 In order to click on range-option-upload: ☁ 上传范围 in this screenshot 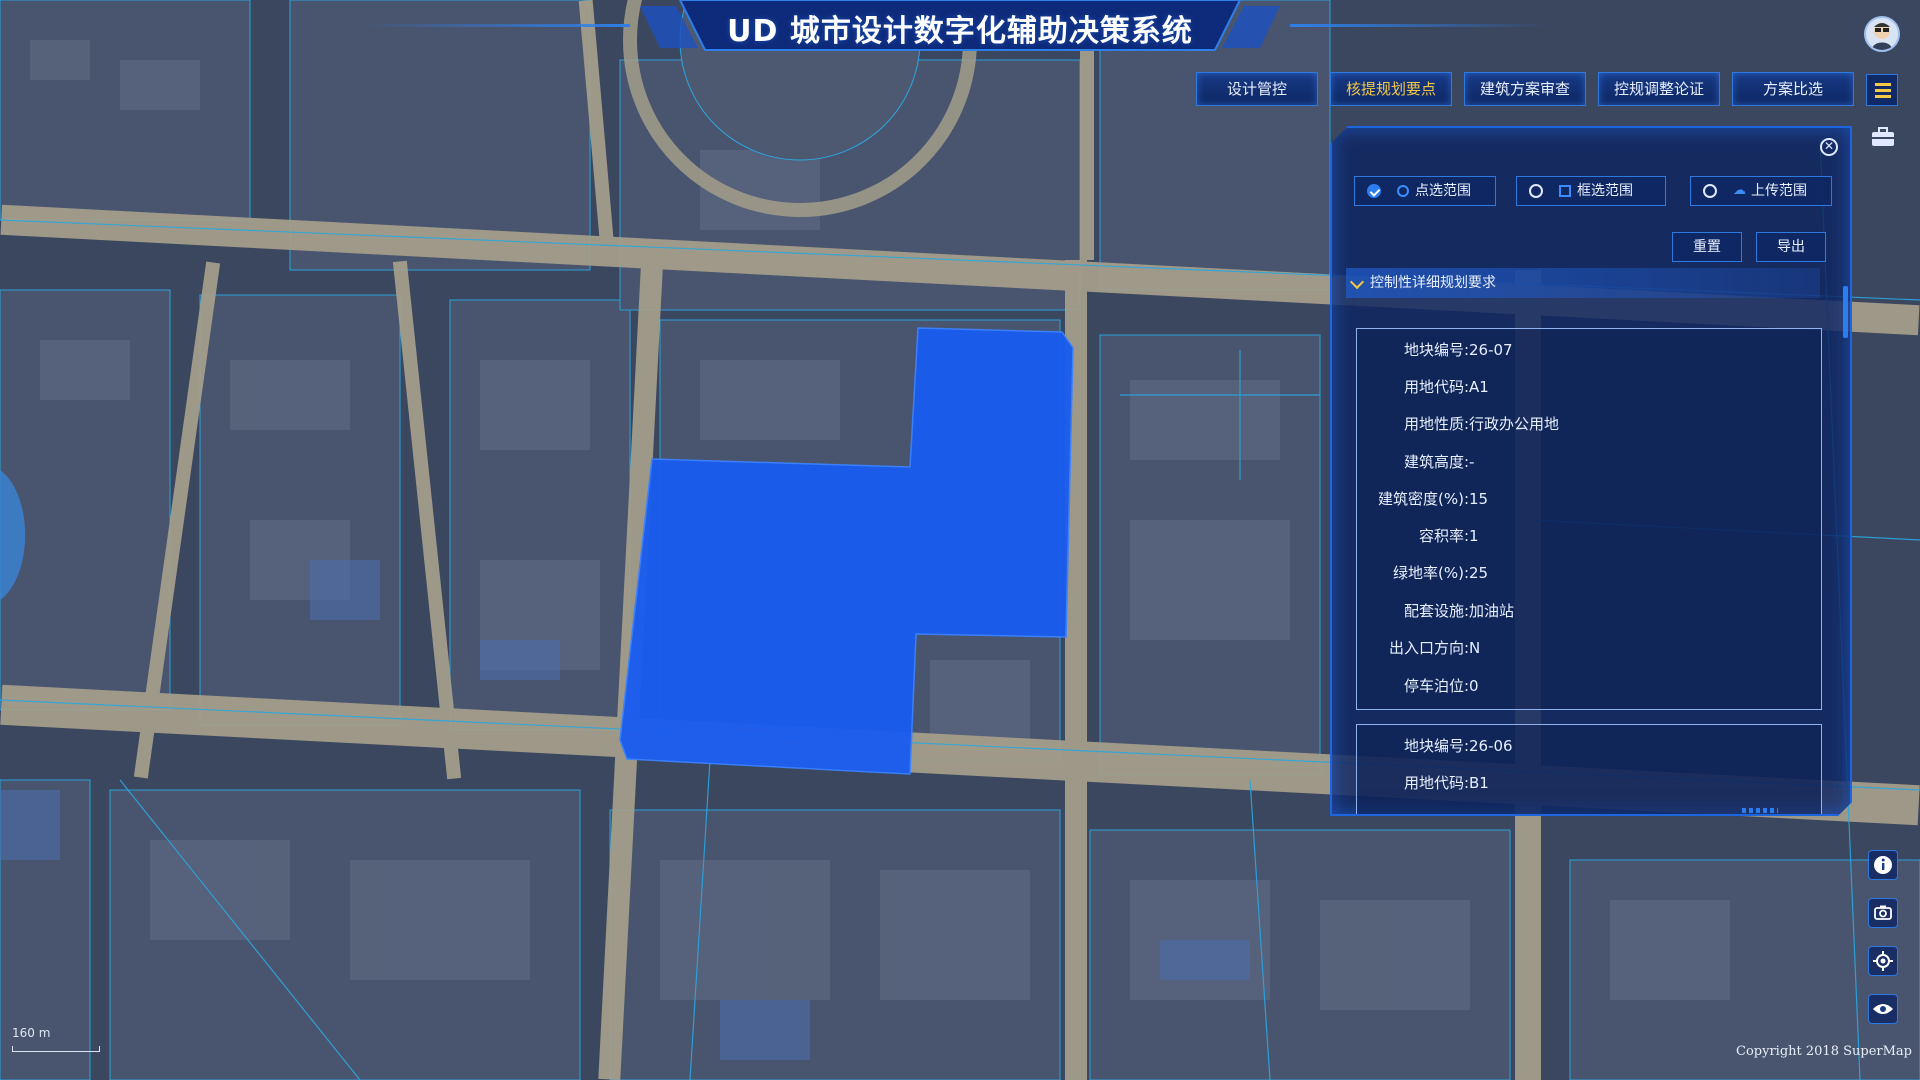, I will do `click(1761, 191)`.